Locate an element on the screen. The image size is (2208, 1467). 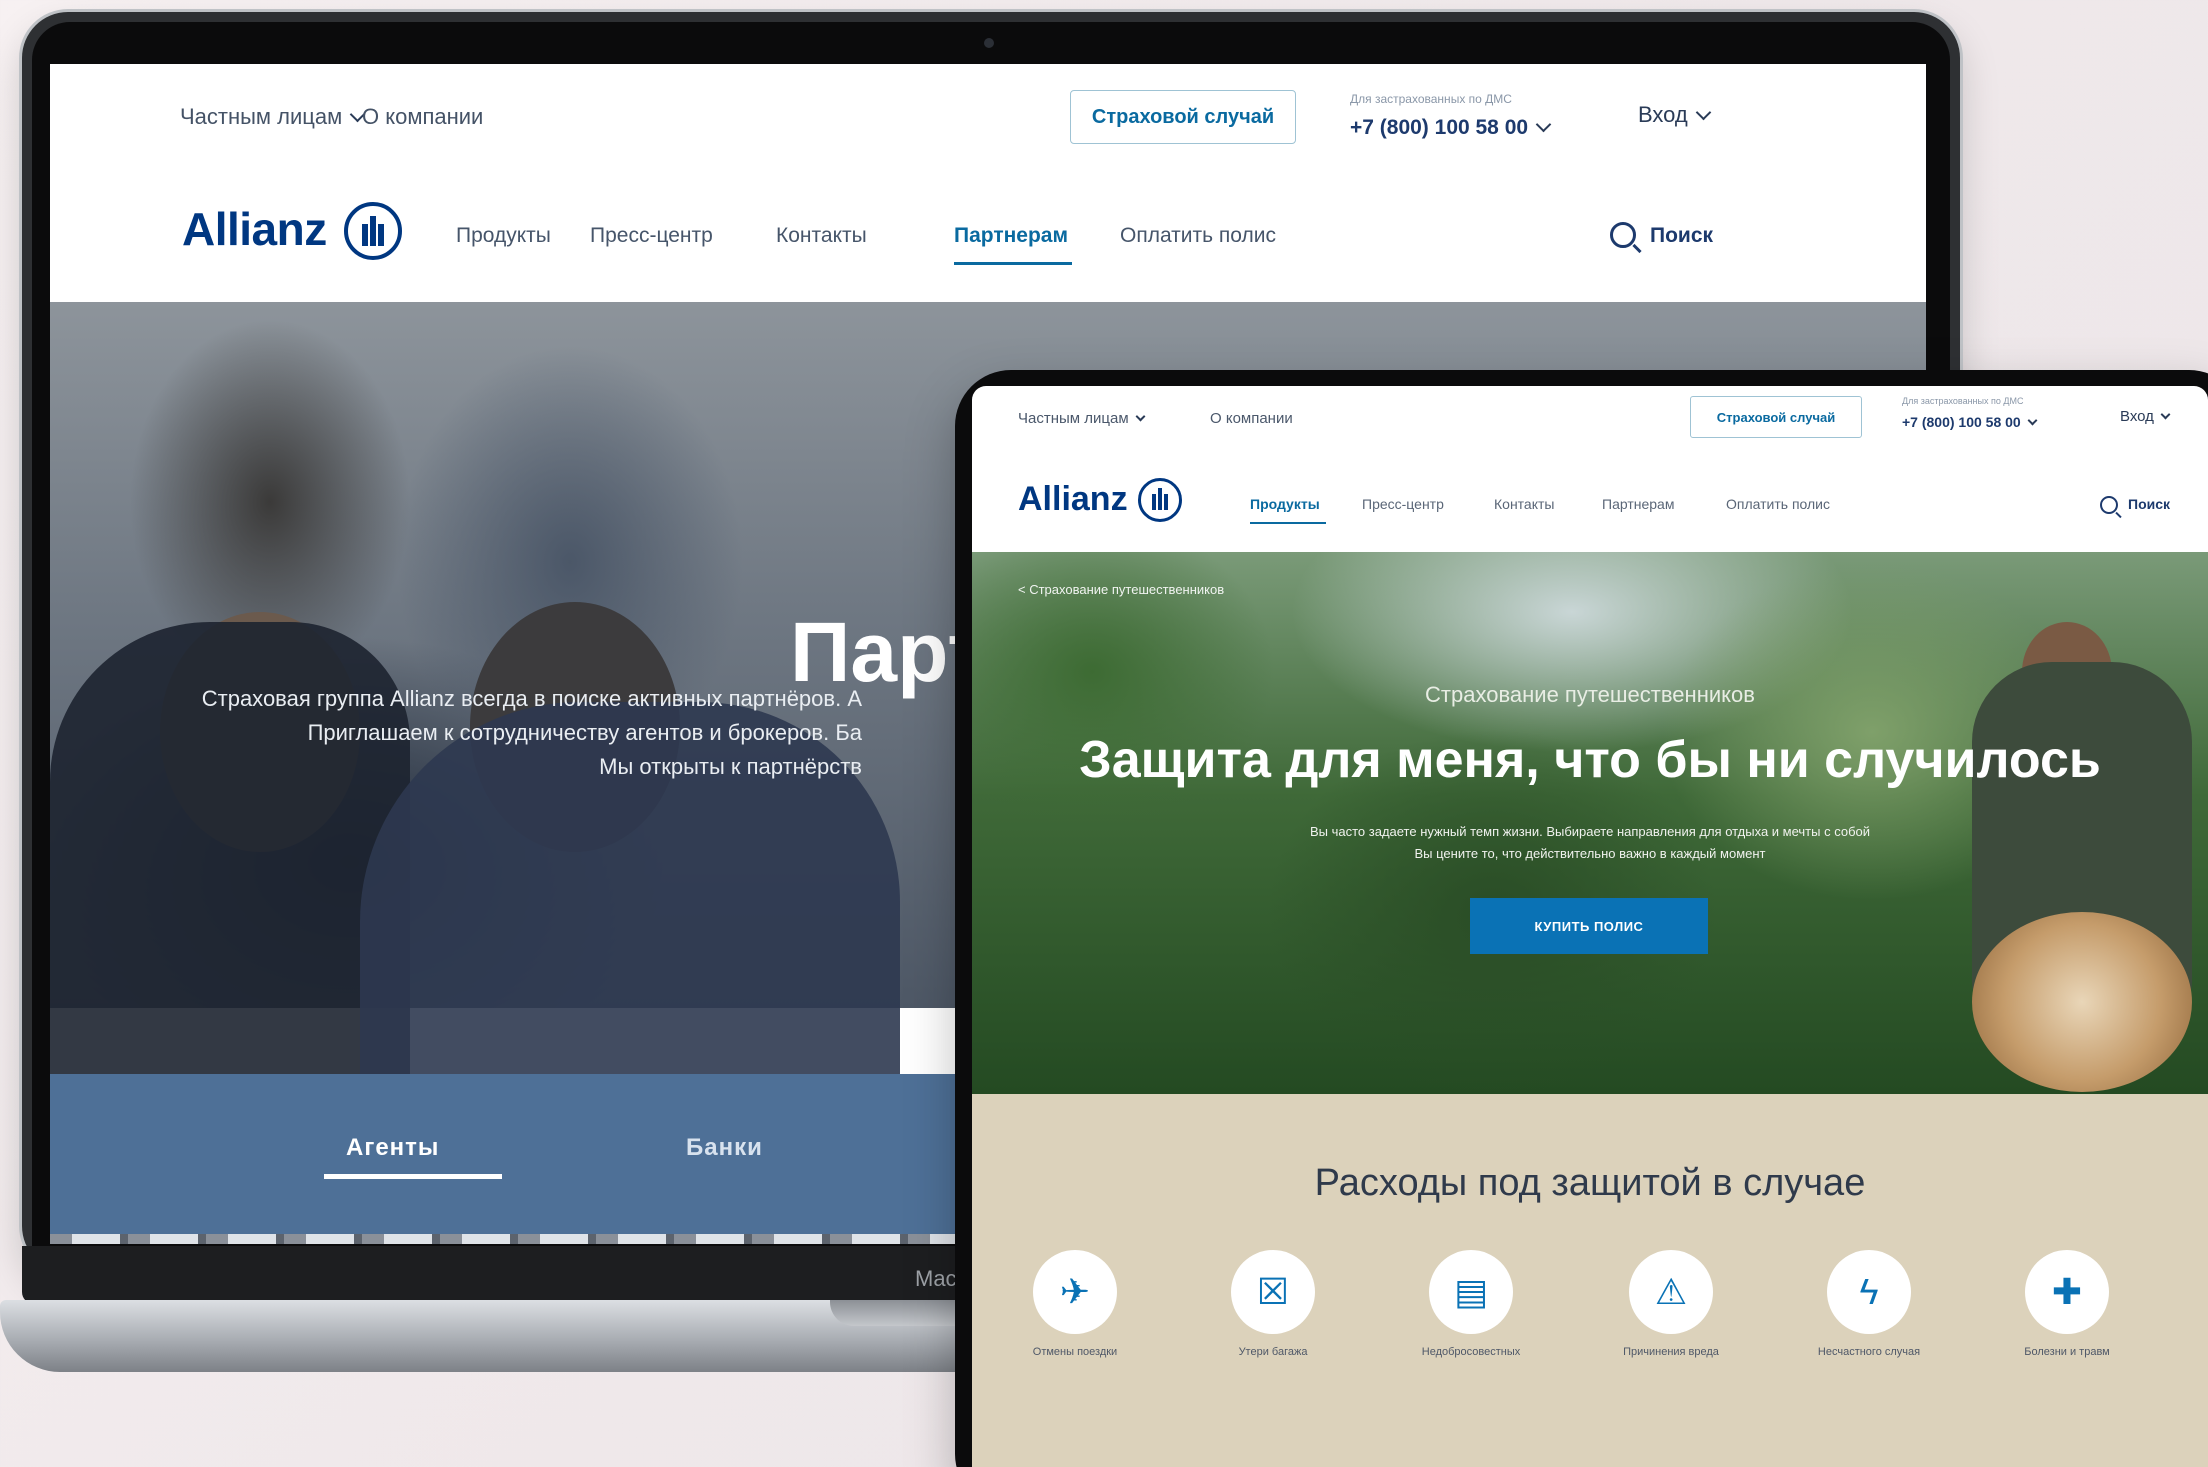
coverage-item-label: Причинения вреда is located at coordinates (1671, 1352).